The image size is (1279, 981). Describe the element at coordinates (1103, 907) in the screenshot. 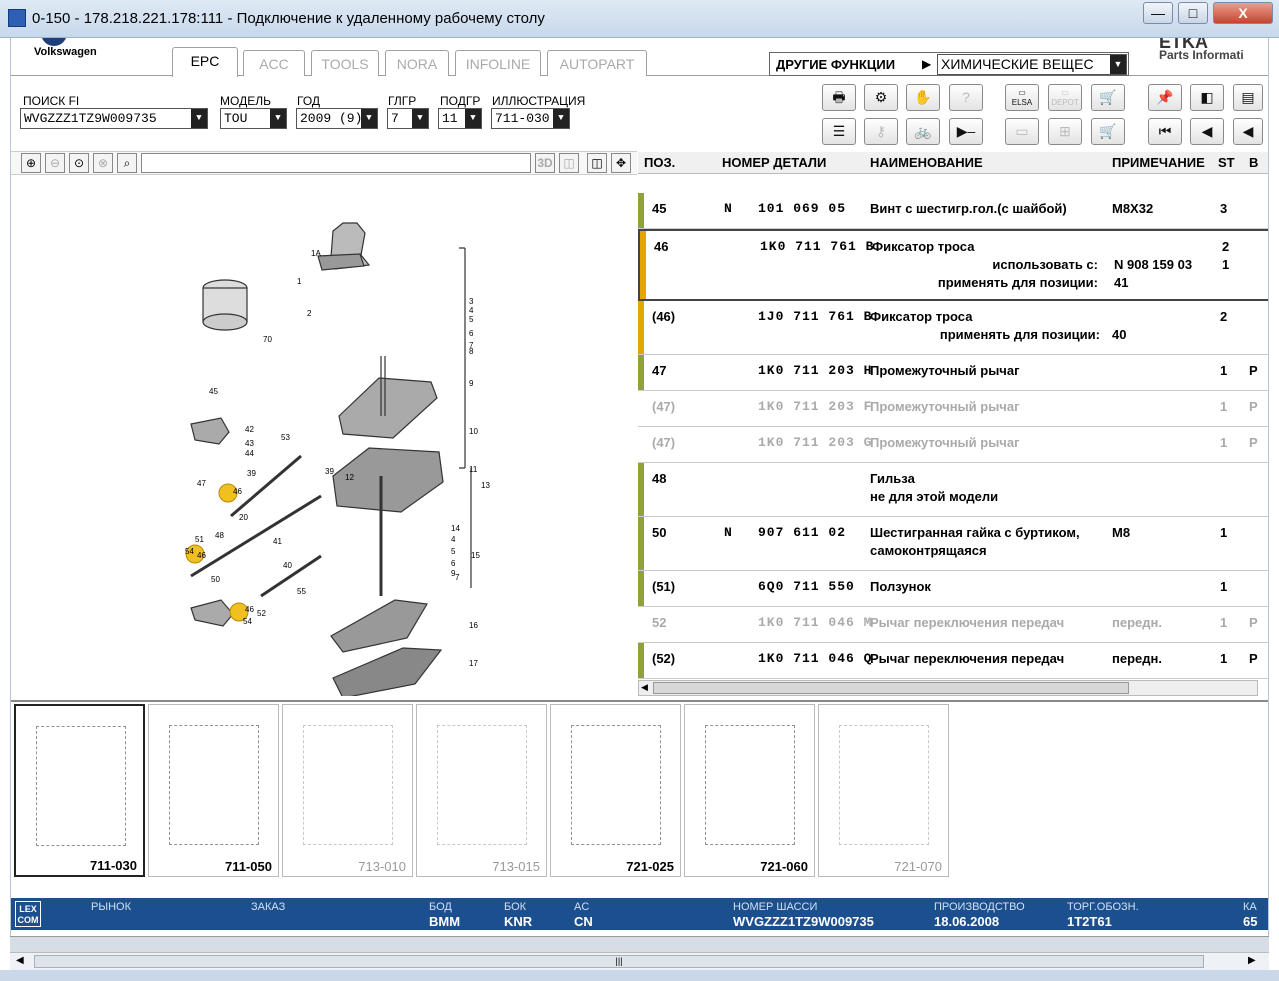

I see `status-key: ТОРГ.ОБОЗН.` at that location.